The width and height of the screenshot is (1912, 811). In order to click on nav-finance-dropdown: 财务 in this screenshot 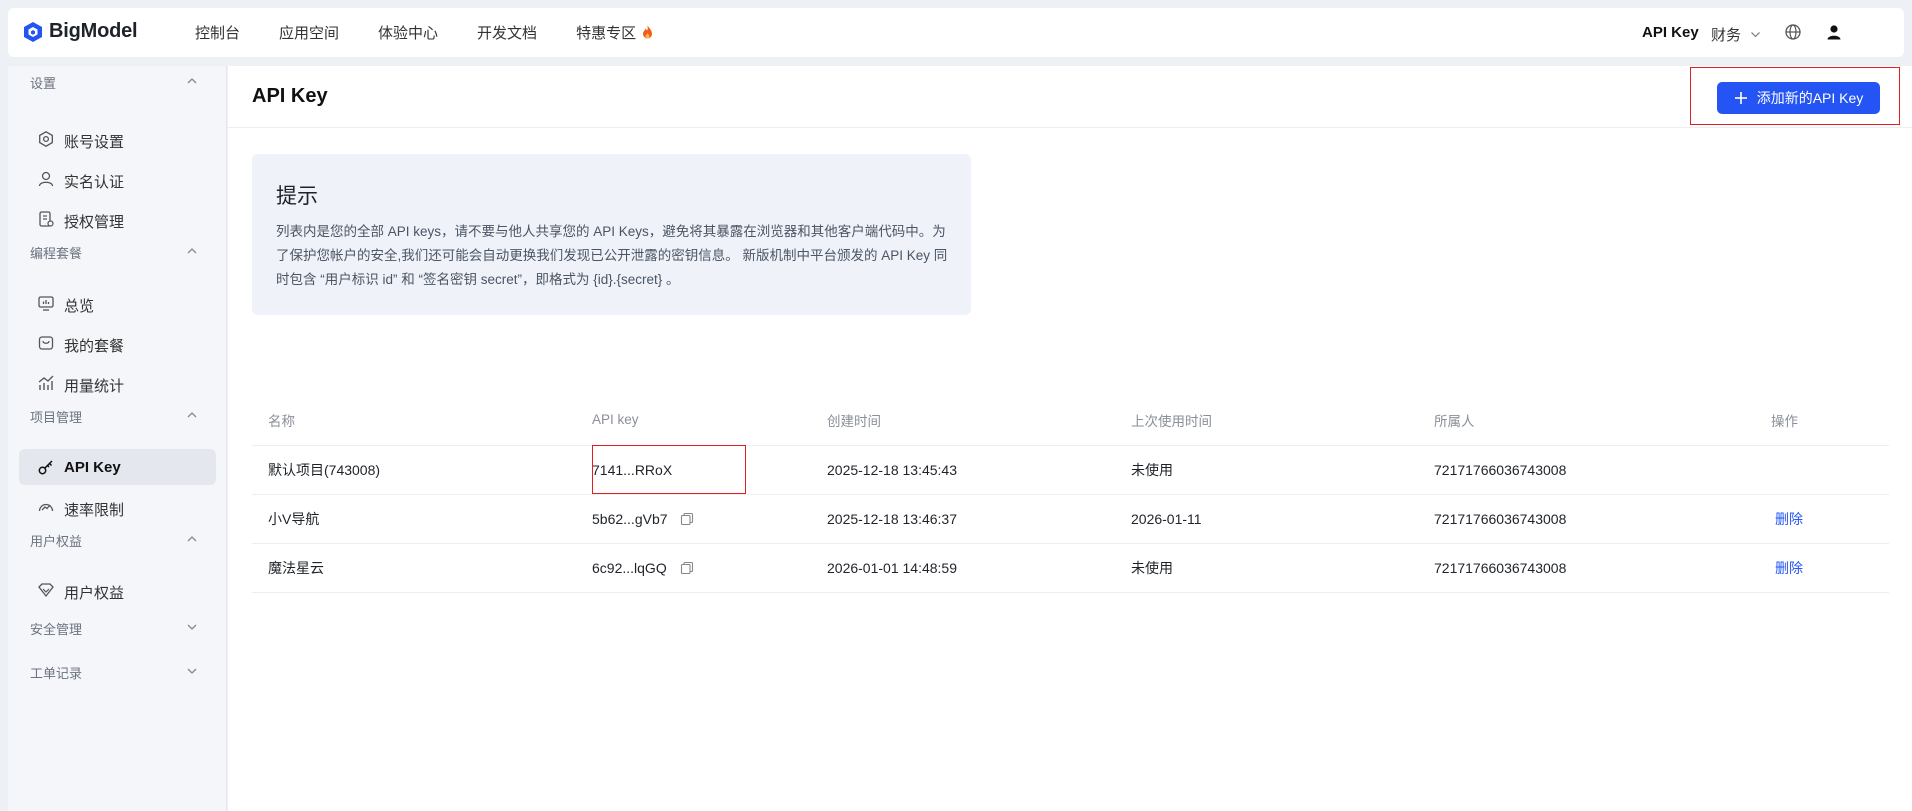, I will do `click(1736, 34)`.